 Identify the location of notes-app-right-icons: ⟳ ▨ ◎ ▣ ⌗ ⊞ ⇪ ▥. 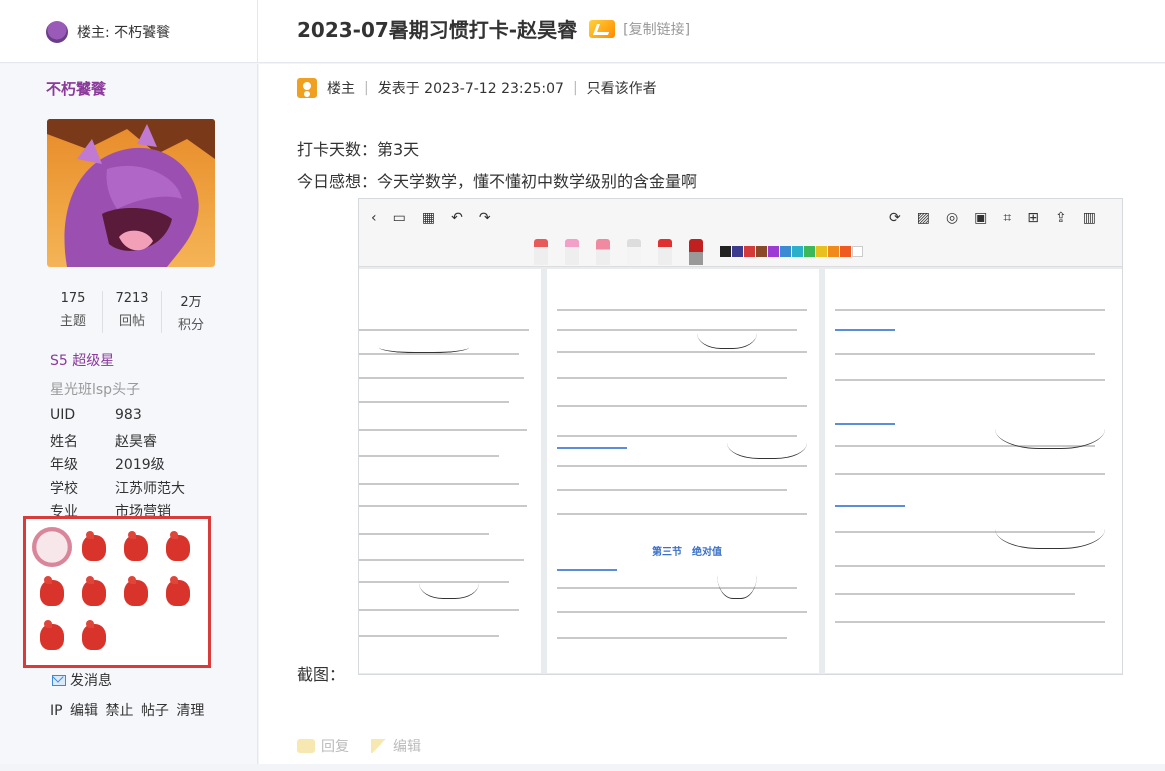
(1000, 218).